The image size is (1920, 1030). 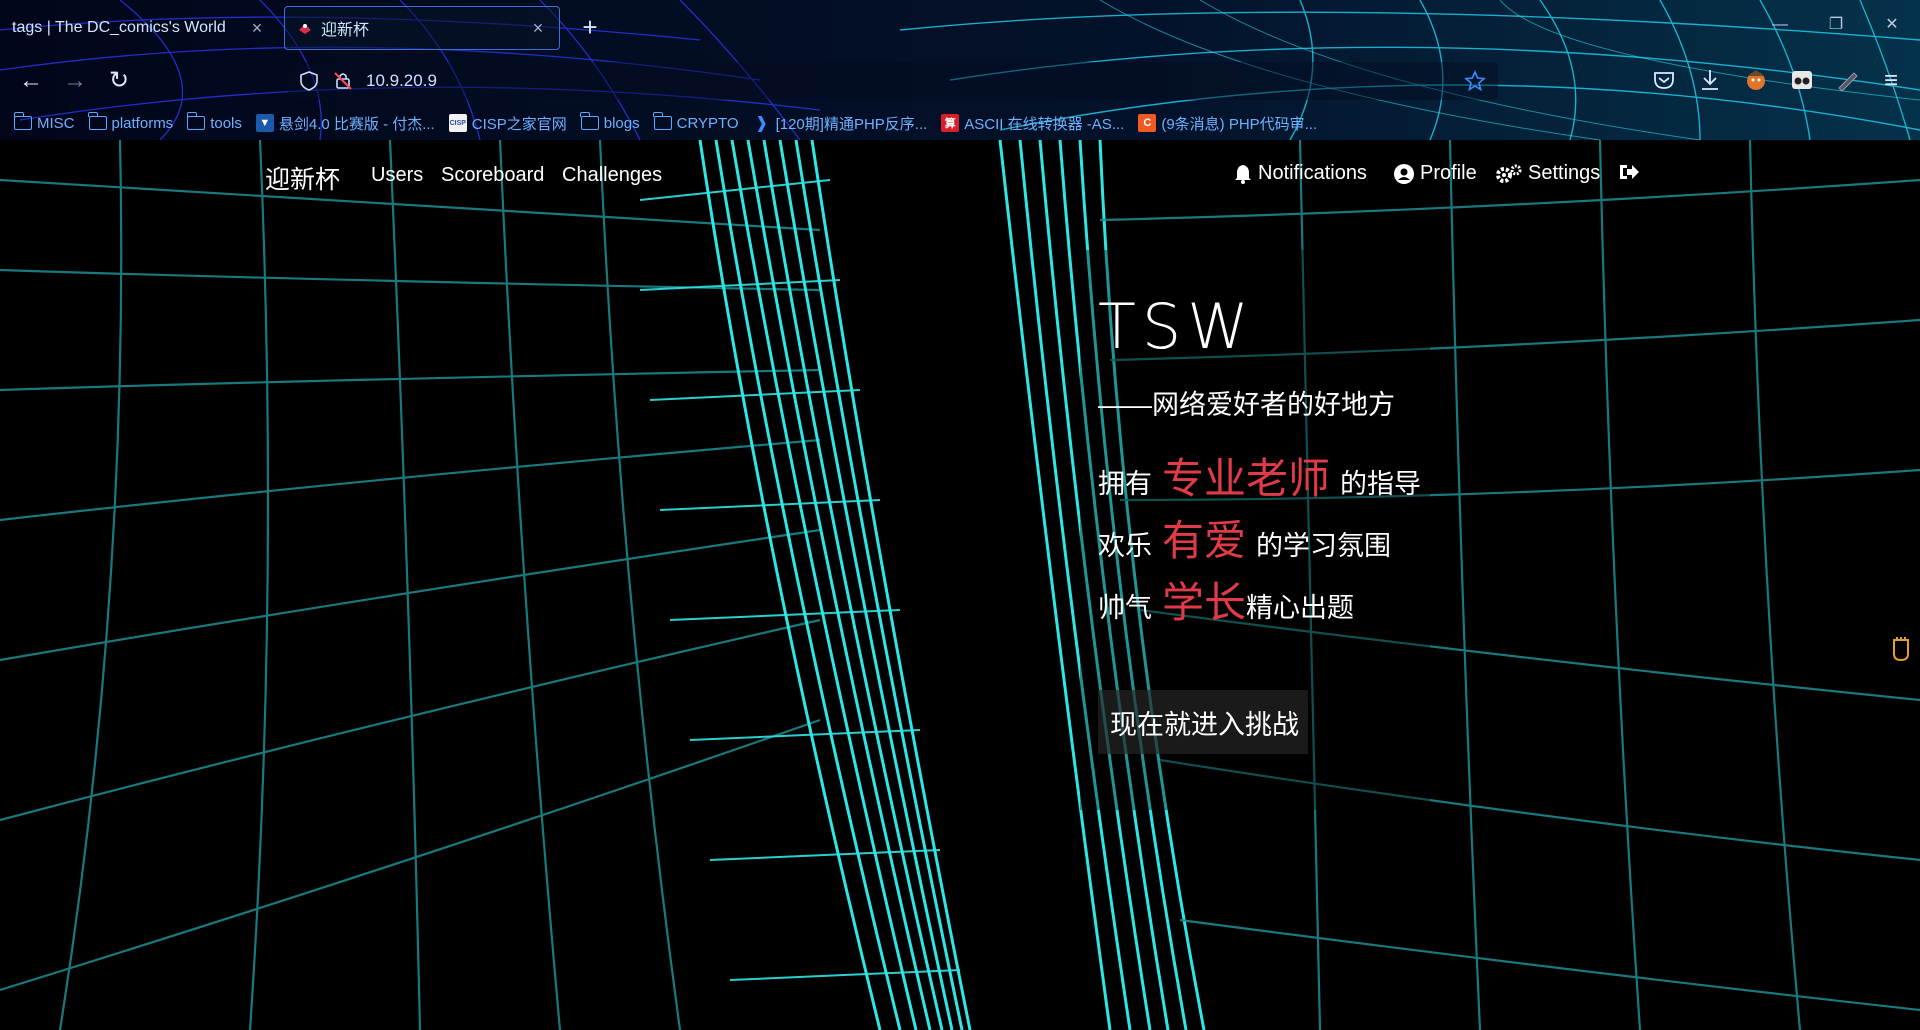 I want to click on site-brand: 迎新杯, so click(x=302, y=178).